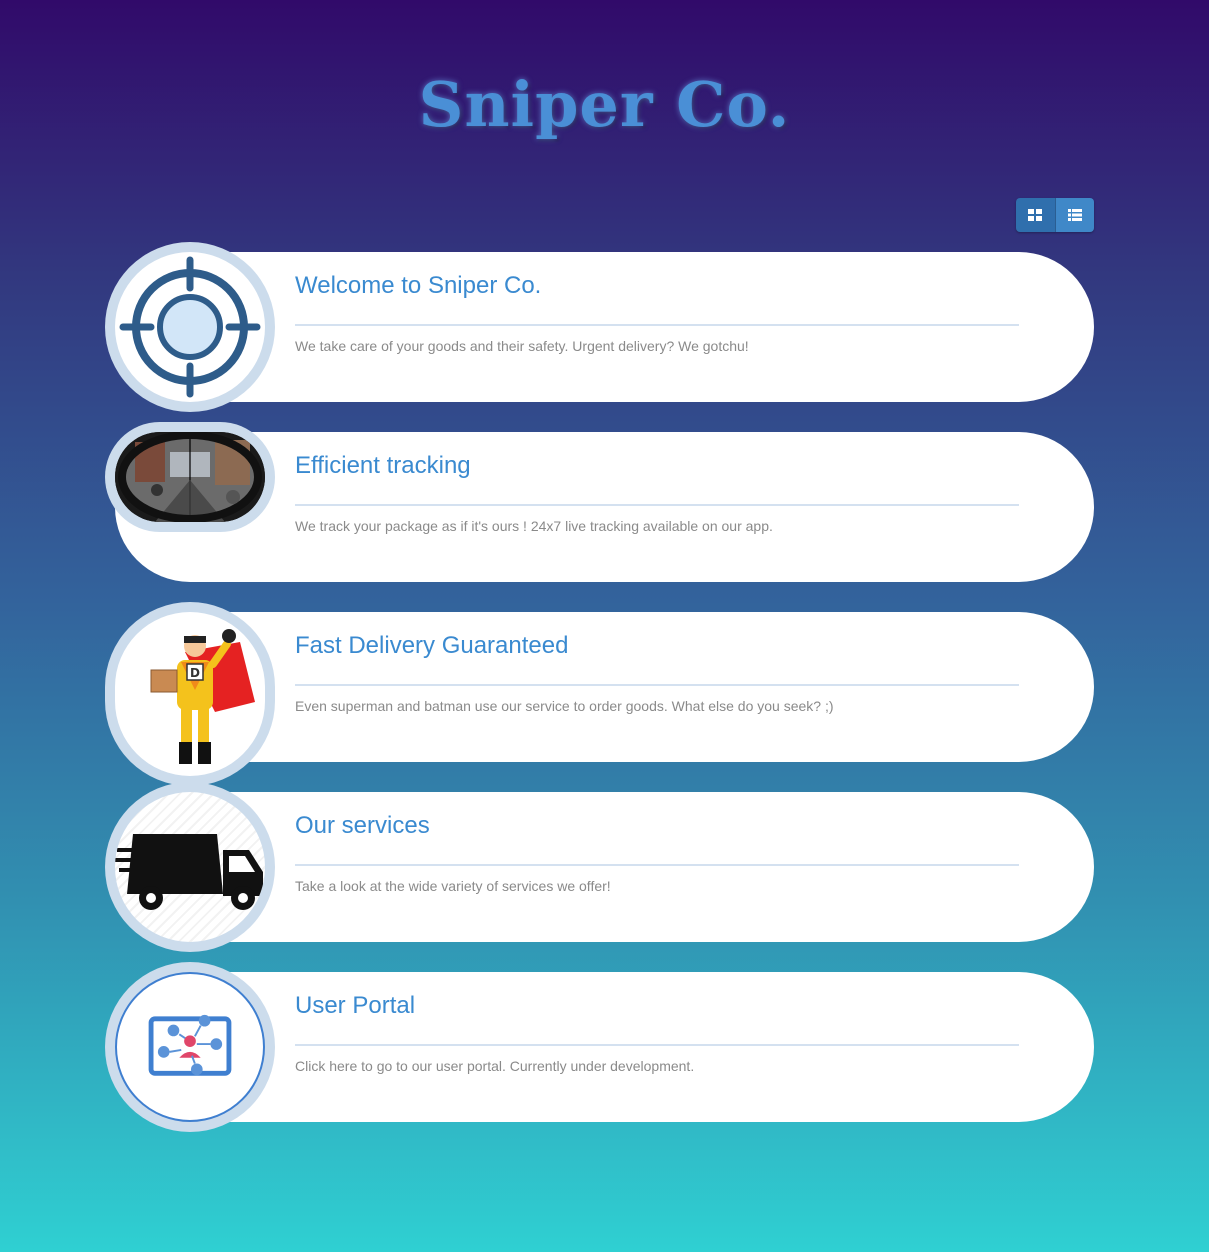 Image resolution: width=1209 pixels, height=1252 pixels. I want to click on view-toggle, so click(1055, 215).